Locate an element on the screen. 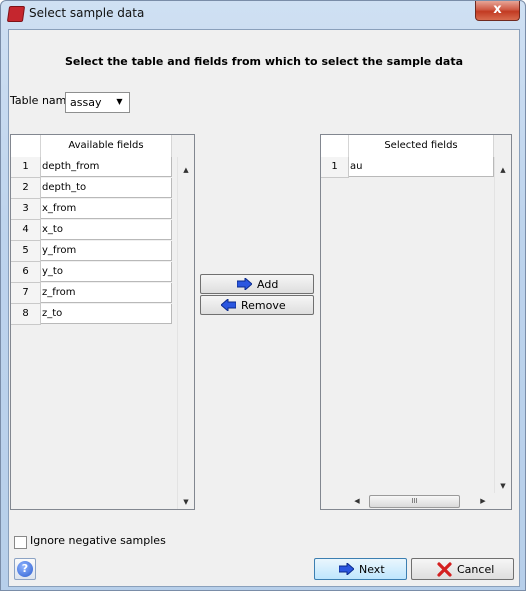 The width and height of the screenshot is (526, 591). next-button: Next is located at coordinates (360, 569).